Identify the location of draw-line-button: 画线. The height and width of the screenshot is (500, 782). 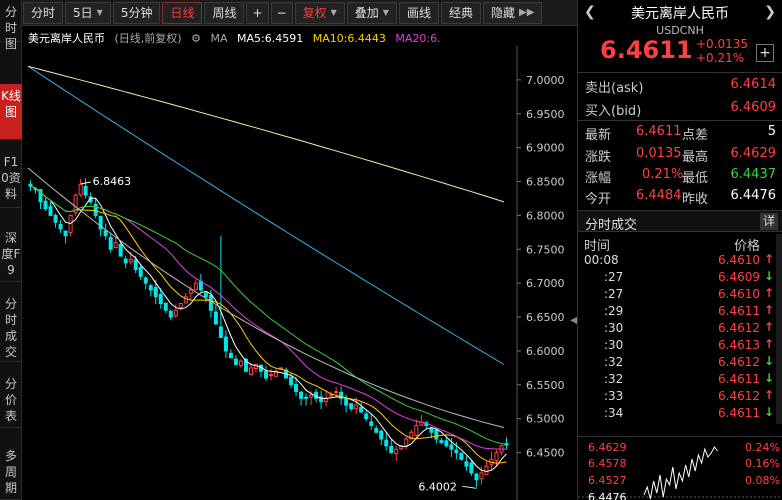
(418, 12).